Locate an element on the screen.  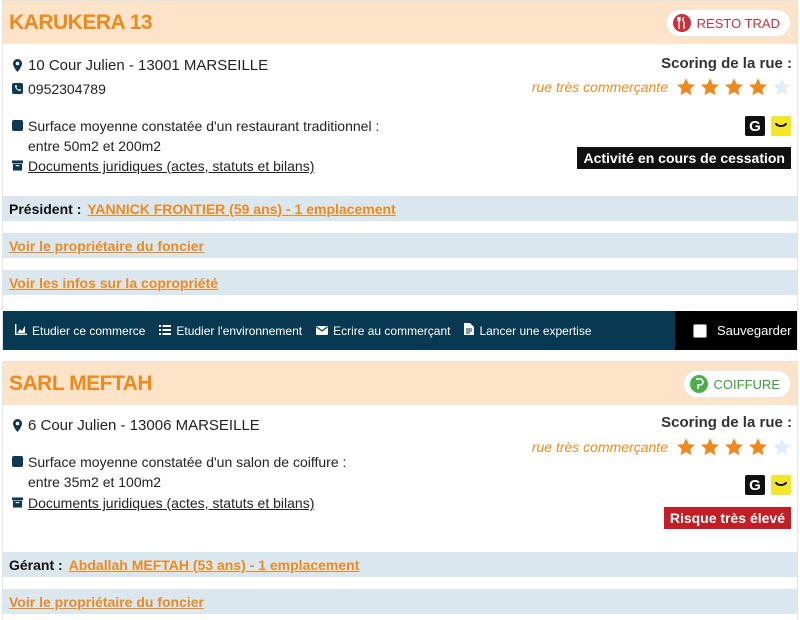
status-badge: Activité en cours de cessation is located at coordinates (684, 158).